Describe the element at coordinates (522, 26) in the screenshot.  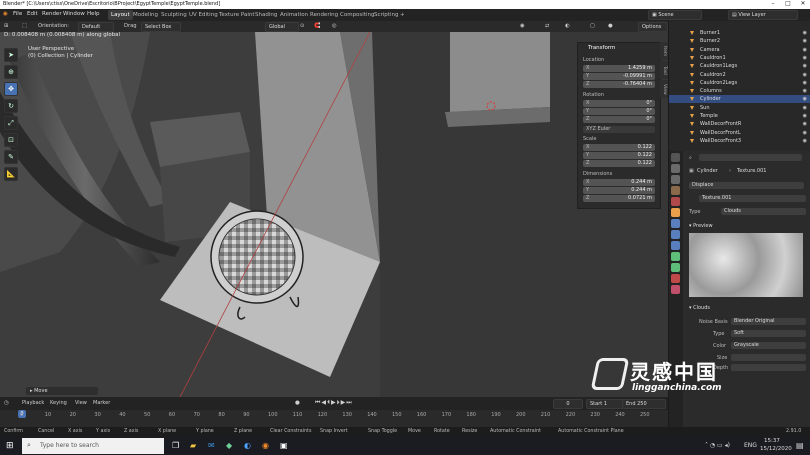
I see `visibility-icon: ◉` at that location.